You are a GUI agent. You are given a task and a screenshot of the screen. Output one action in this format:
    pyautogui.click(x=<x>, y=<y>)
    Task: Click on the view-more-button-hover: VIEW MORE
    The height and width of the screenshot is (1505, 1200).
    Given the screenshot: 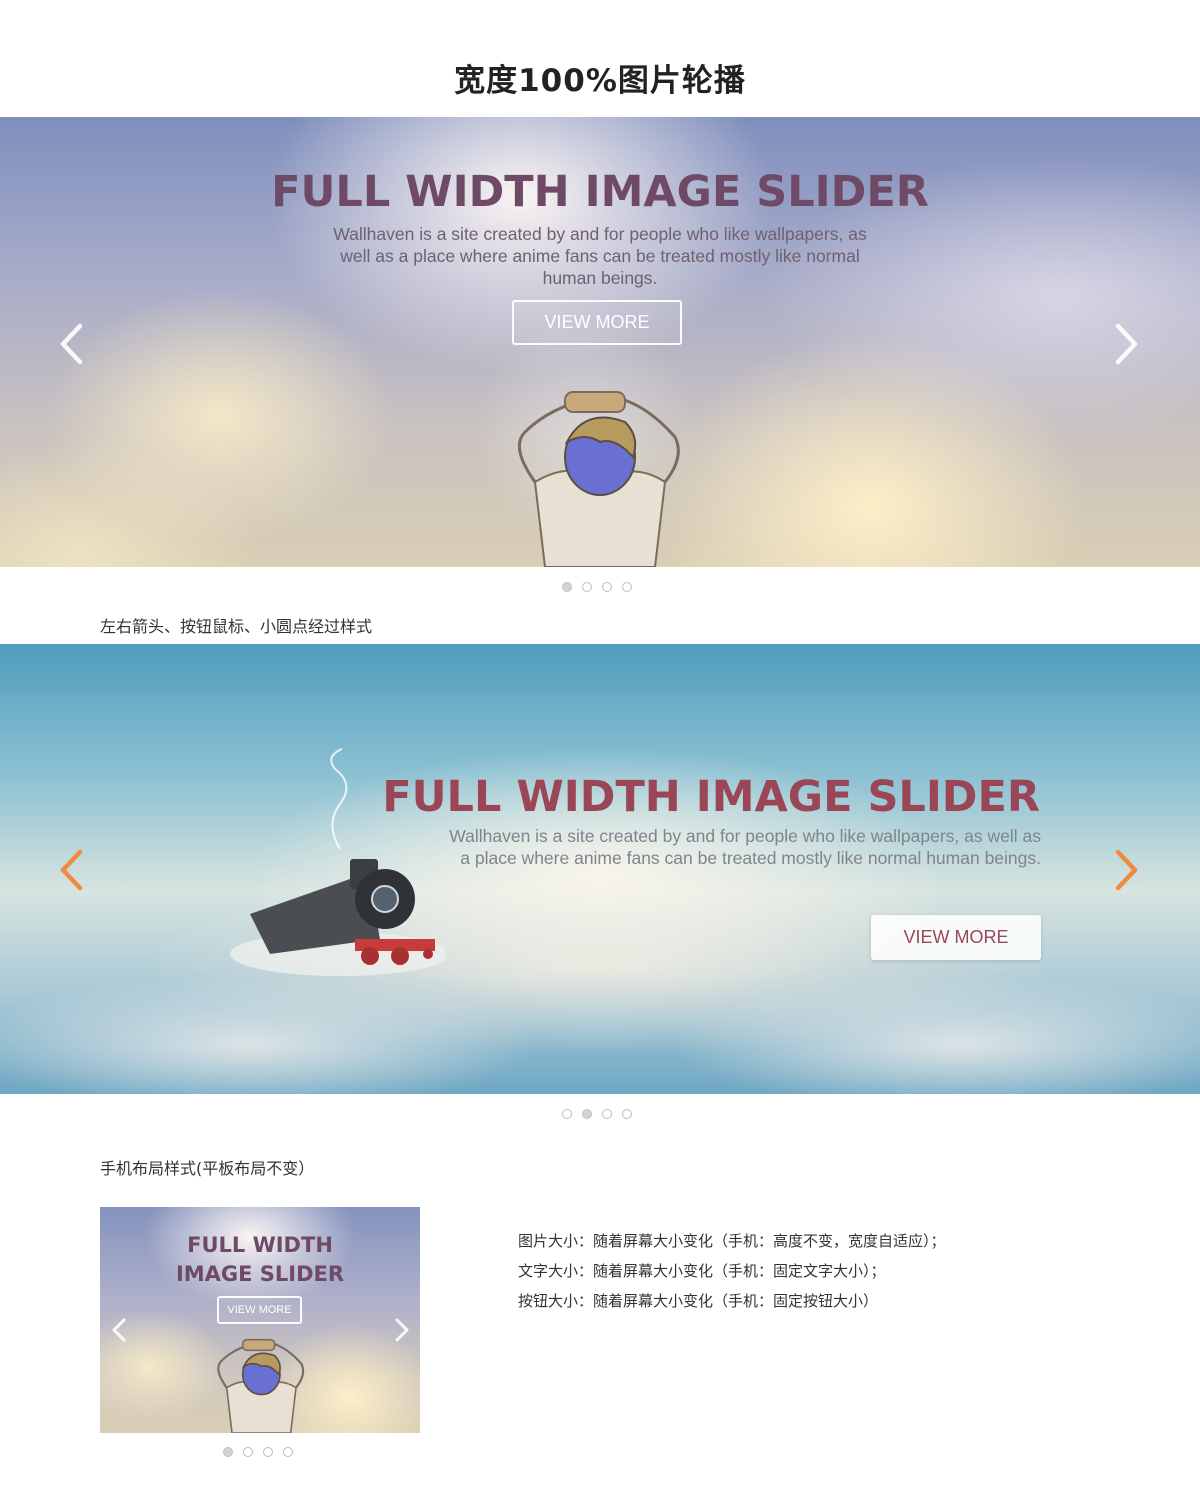 What is the action you would take?
    pyautogui.click(x=956, y=937)
    